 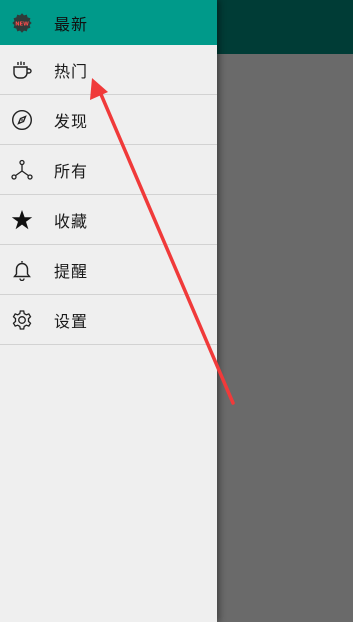 I want to click on network-icon, so click(x=22, y=170).